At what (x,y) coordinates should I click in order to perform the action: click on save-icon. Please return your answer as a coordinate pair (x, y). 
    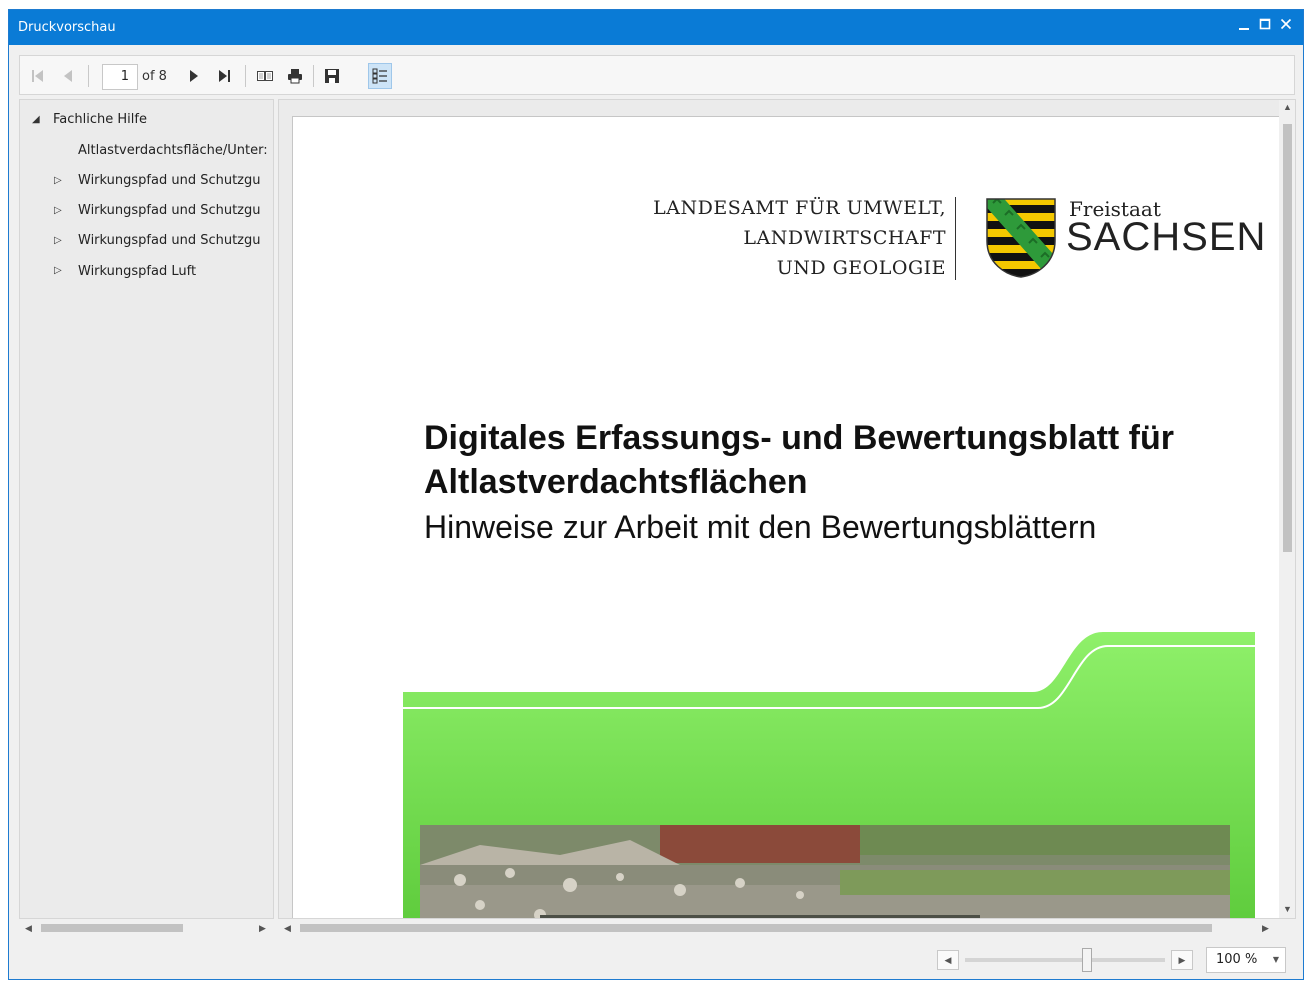
    Looking at the image, I should click on (332, 76).